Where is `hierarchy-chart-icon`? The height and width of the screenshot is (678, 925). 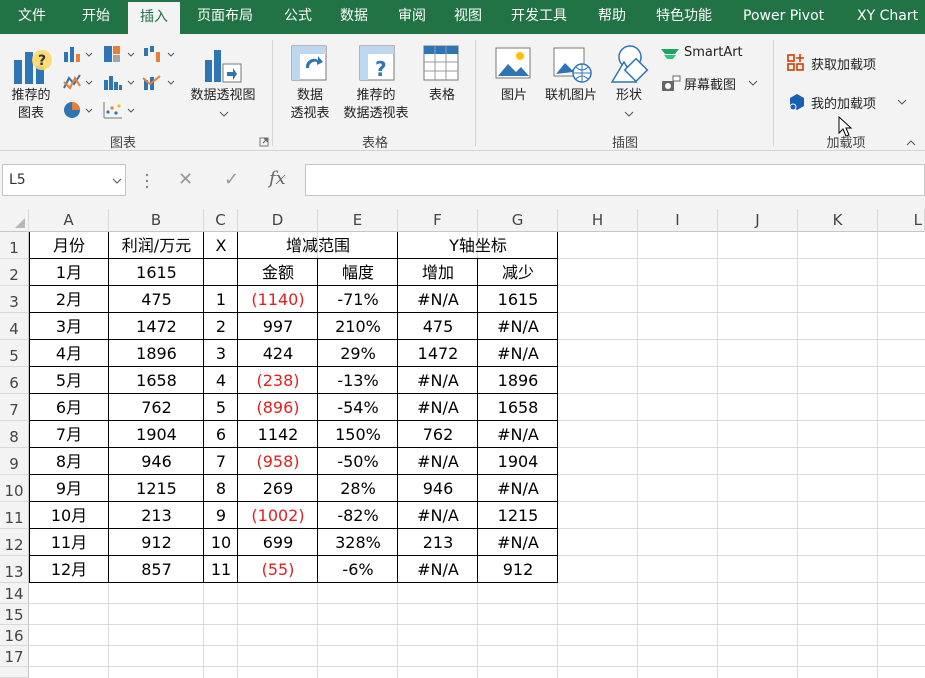
hierarchy-chart-icon is located at coordinates (119, 54).